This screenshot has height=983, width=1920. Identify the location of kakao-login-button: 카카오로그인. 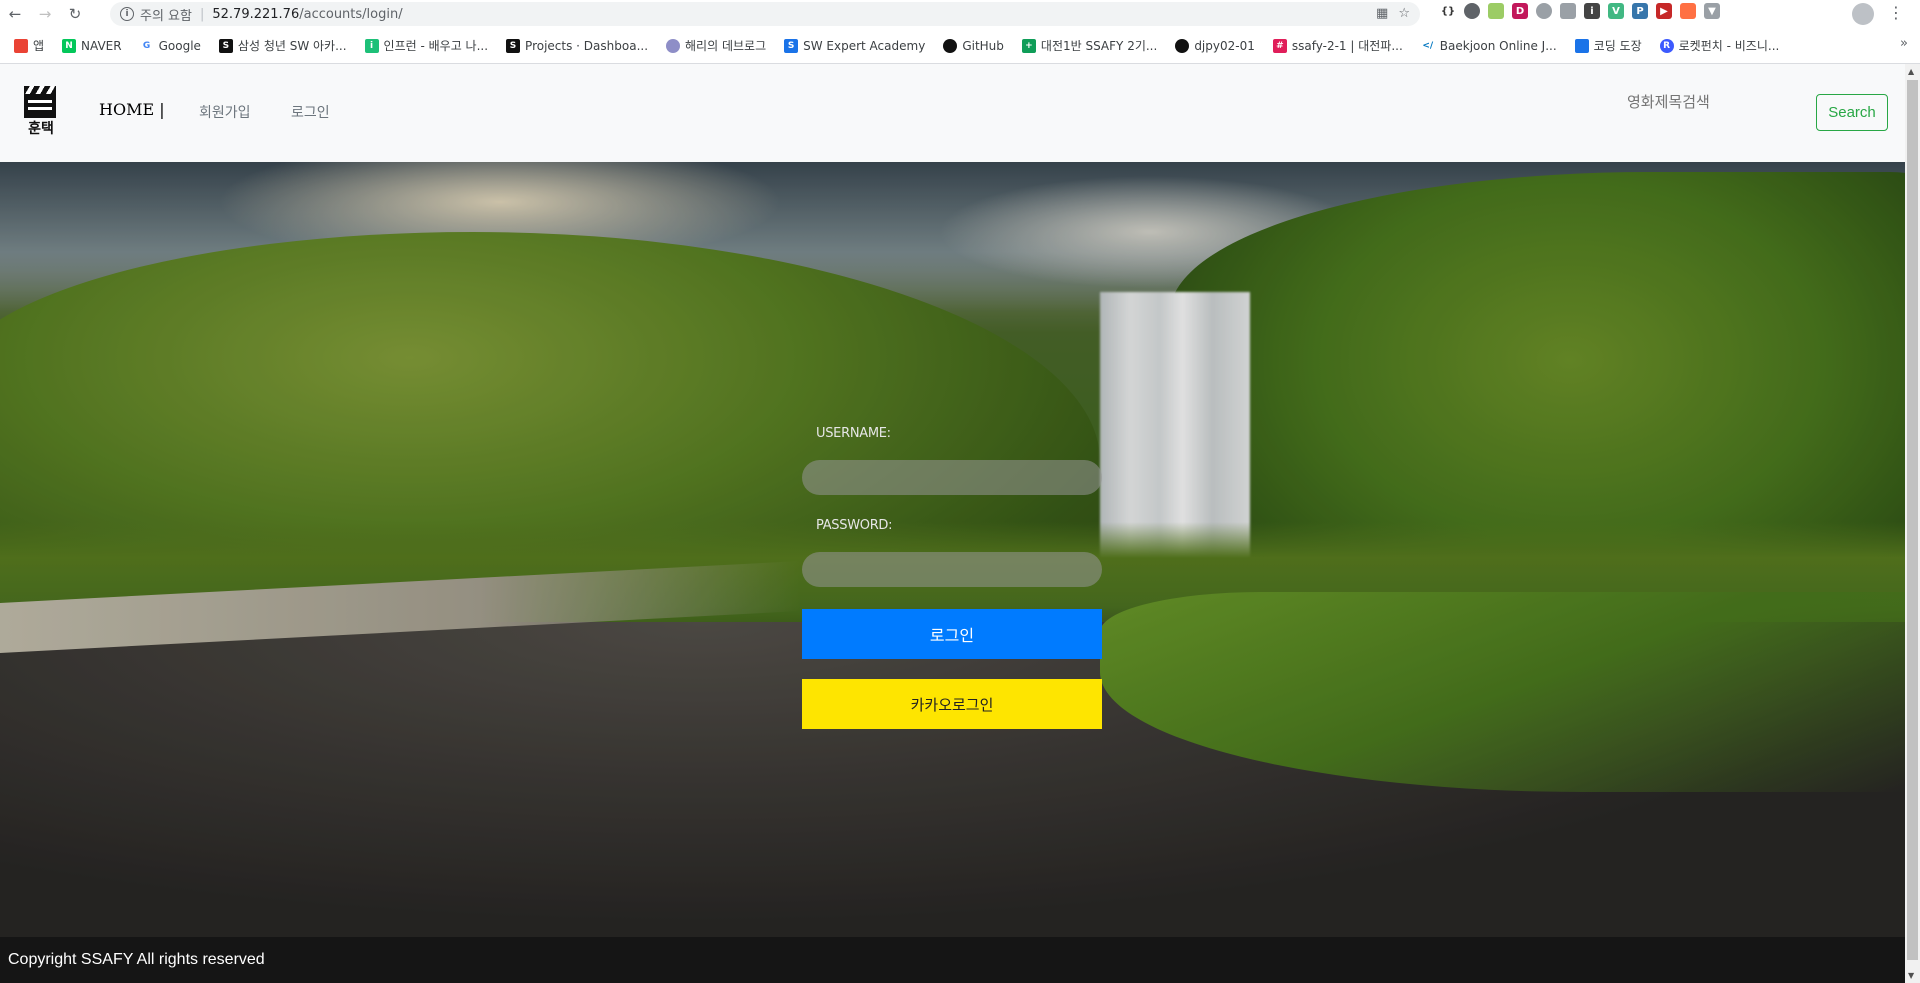
(952, 704).